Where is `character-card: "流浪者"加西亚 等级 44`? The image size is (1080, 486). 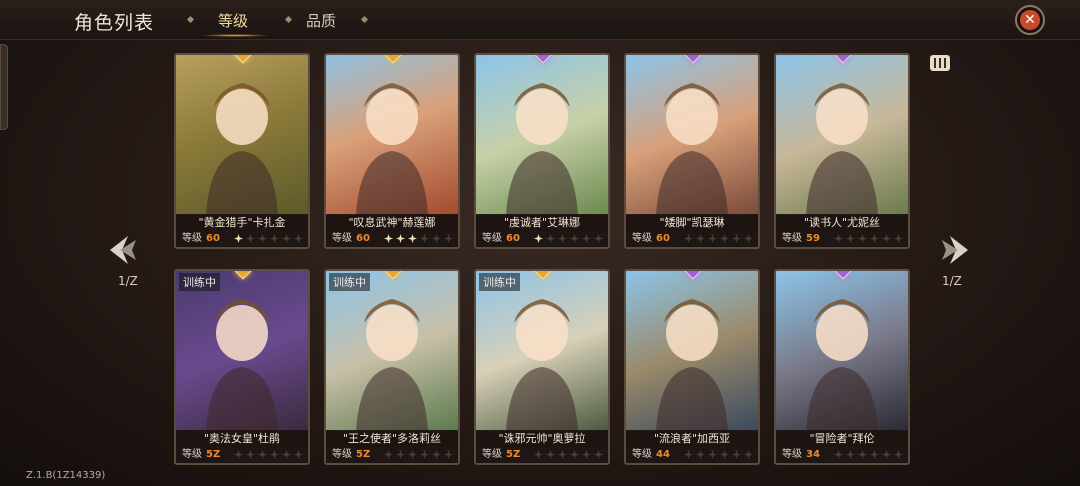
character-card: "流浪者"加西亚 等级 44 is located at coordinates (692, 367).